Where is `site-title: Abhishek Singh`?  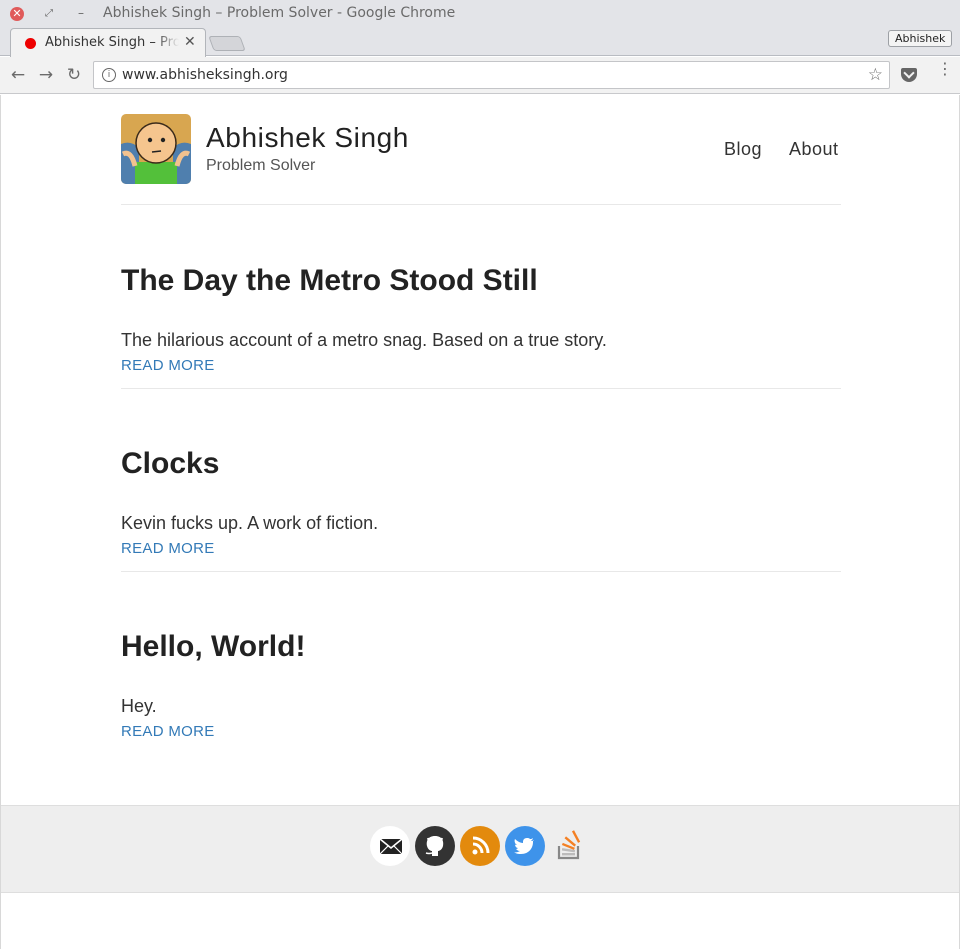
site-title: Abhishek Singh is located at coordinates (307, 138).